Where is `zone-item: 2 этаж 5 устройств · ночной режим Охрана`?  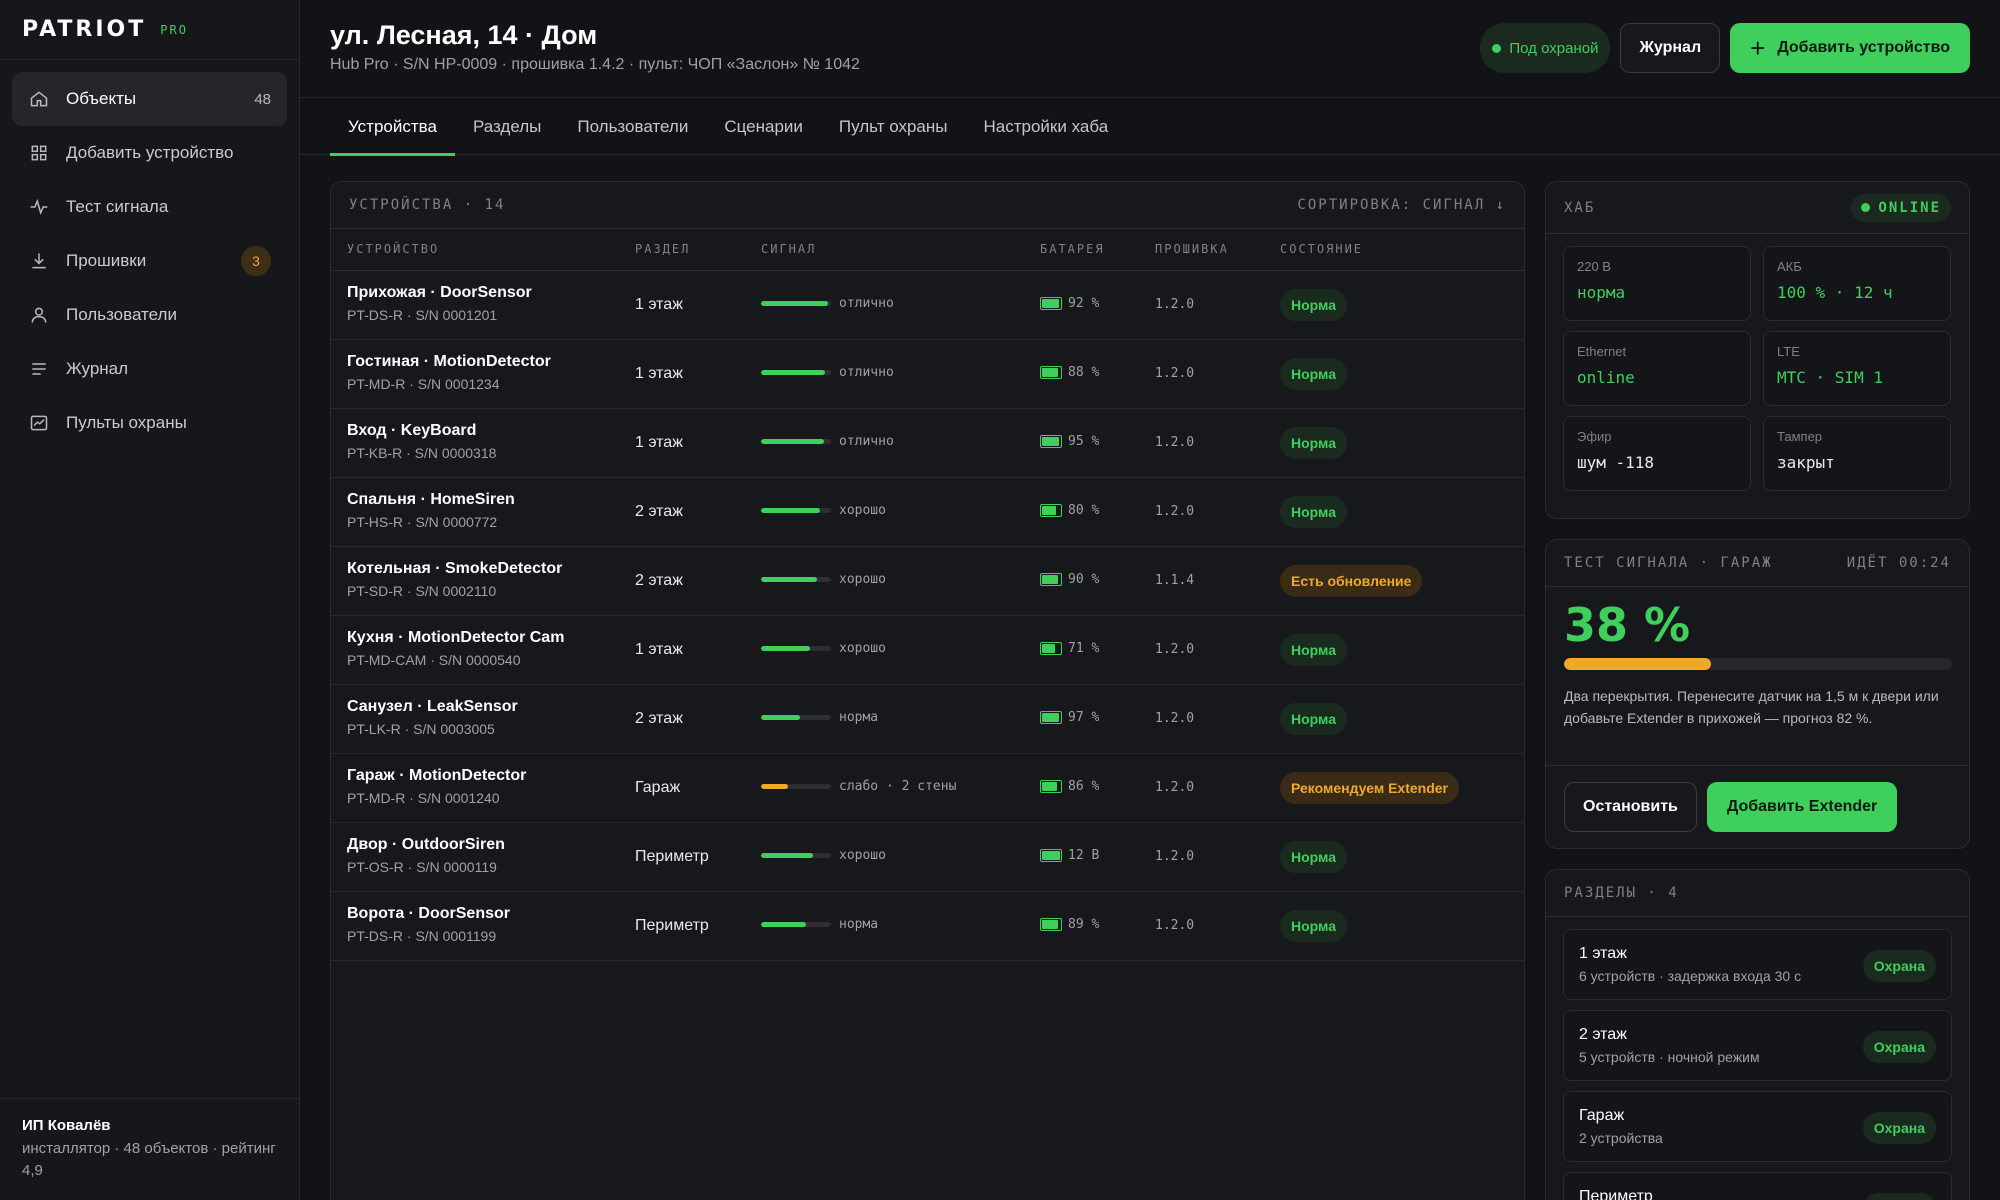 zone-item: 2 этаж 5 устройств · ночной режим Охрана is located at coordinates (1757, 1045).